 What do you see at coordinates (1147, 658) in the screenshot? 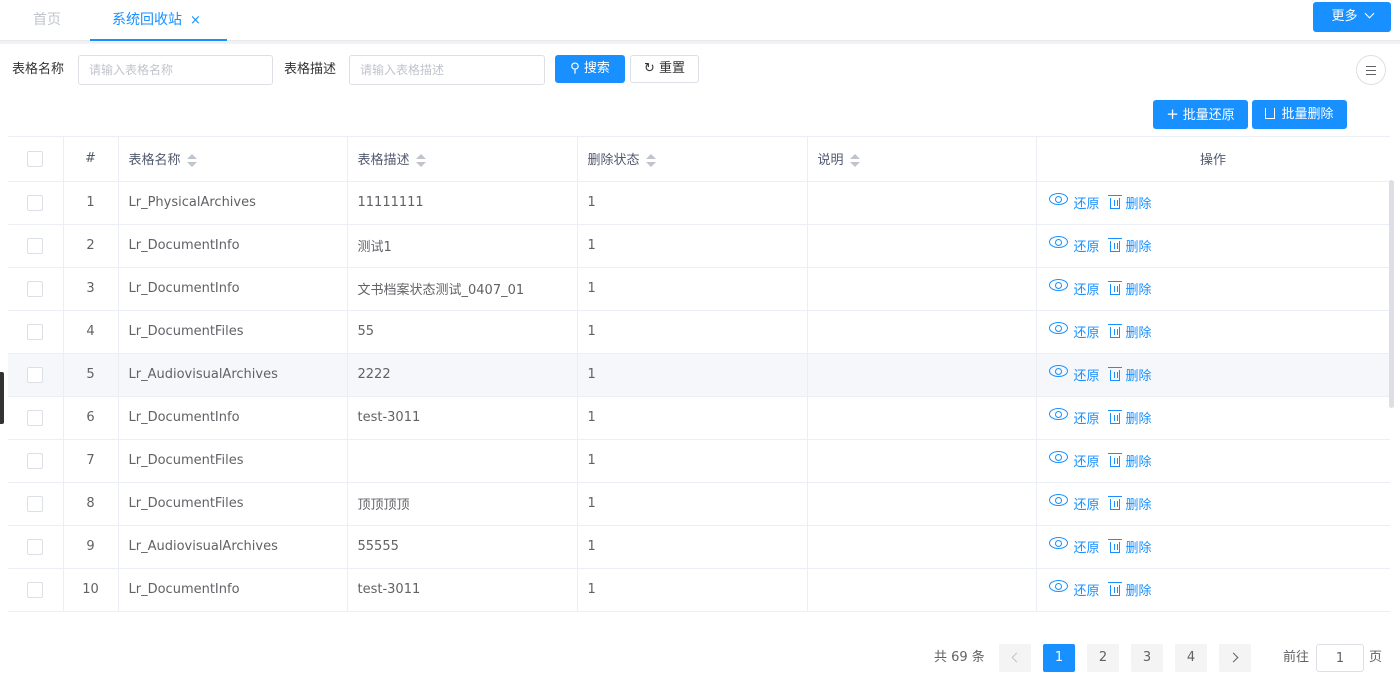
I see `page-button-3: 3` at bounding box center [1147, 658].